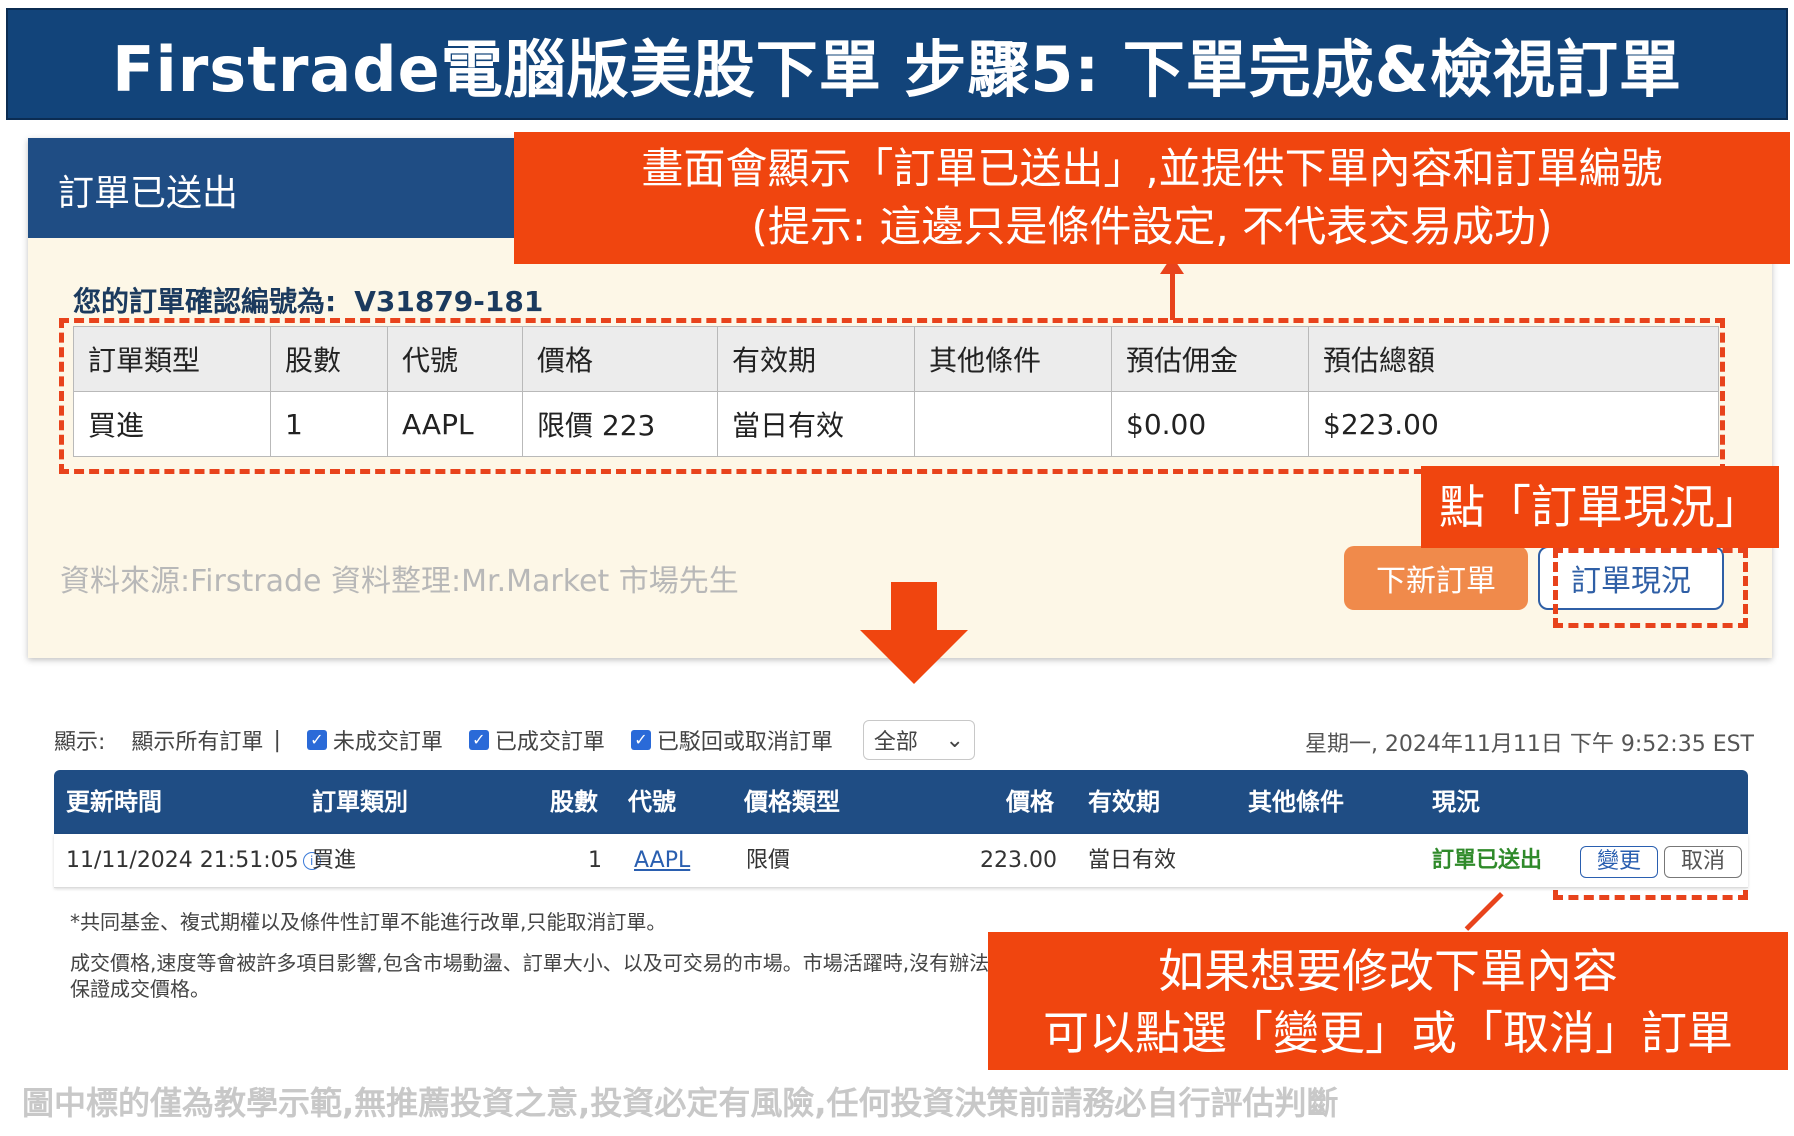 The height and width of the screenshot is (1136, 1794). I want to click on row-price: 223.00, so click(1018, 860).